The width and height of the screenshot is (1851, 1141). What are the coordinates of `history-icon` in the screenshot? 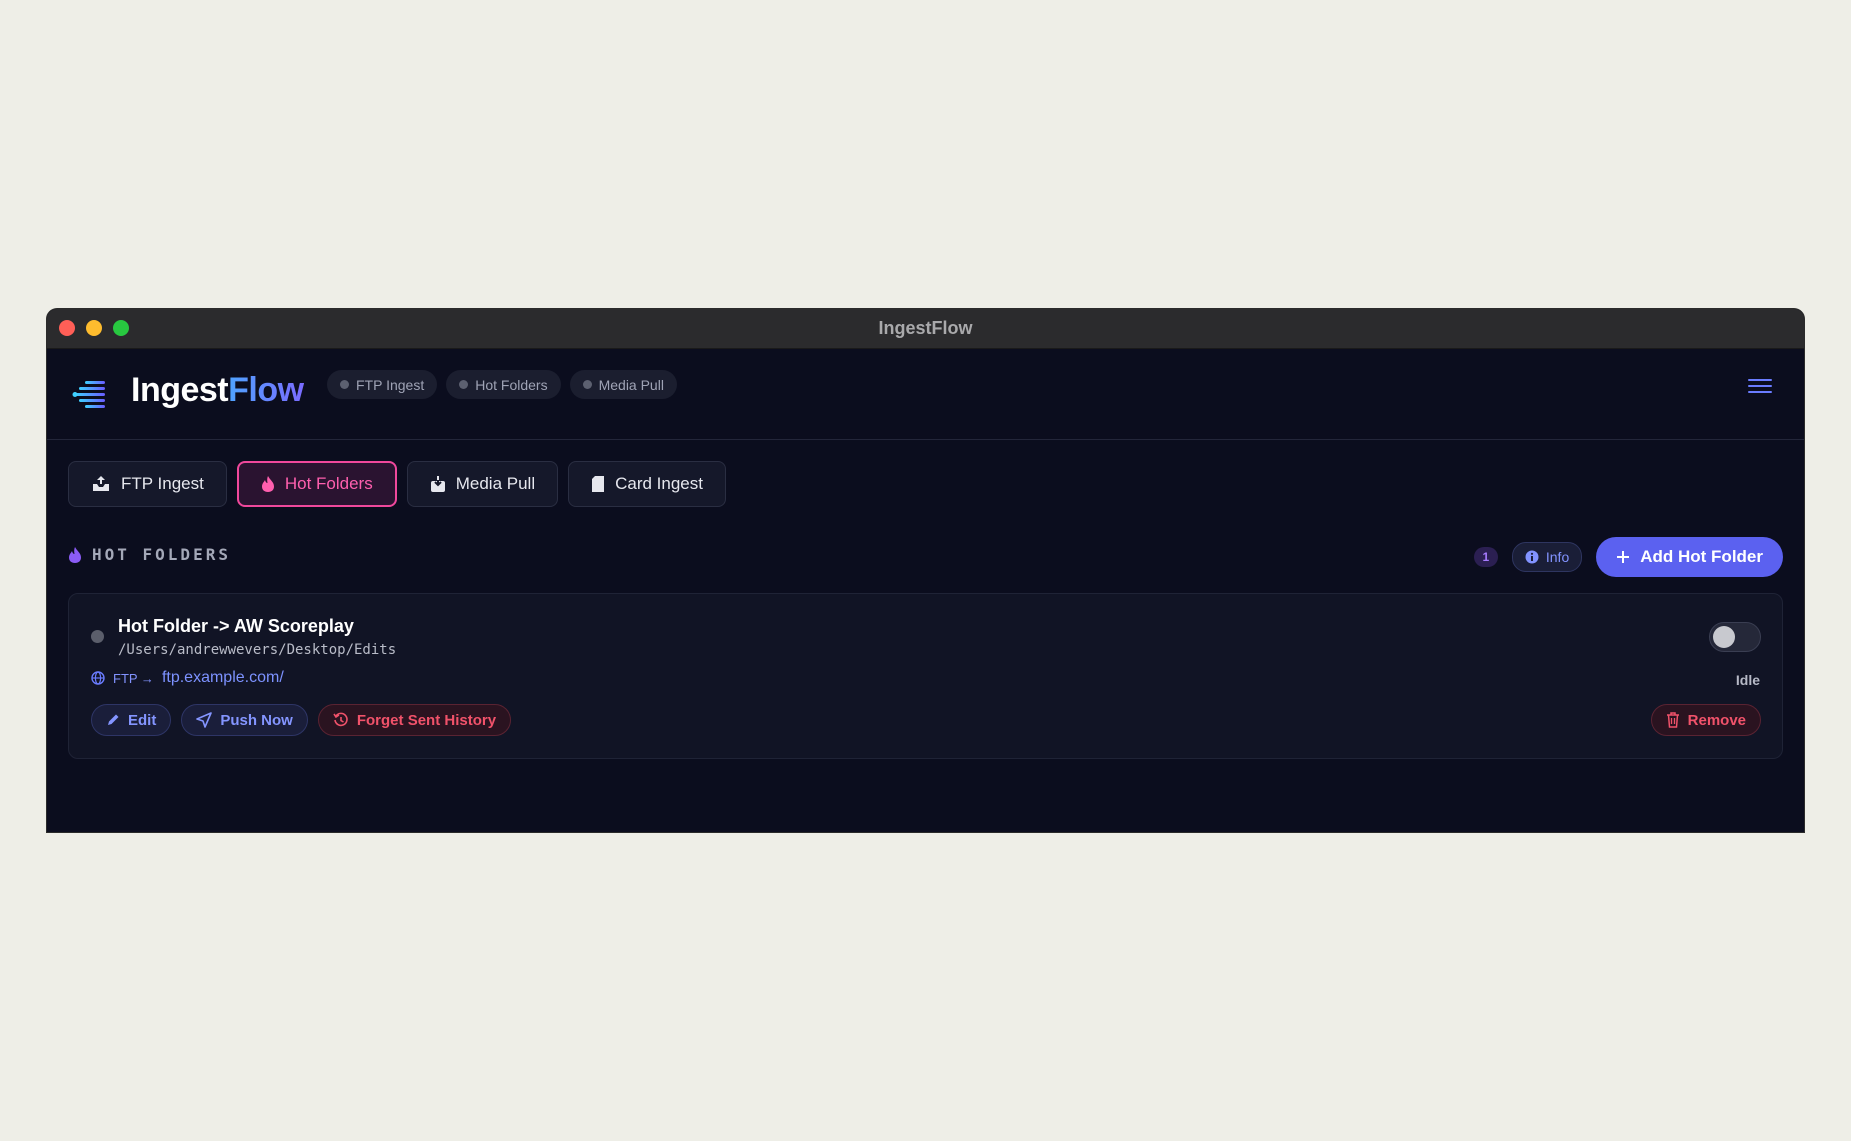 It's located at (340, 719).